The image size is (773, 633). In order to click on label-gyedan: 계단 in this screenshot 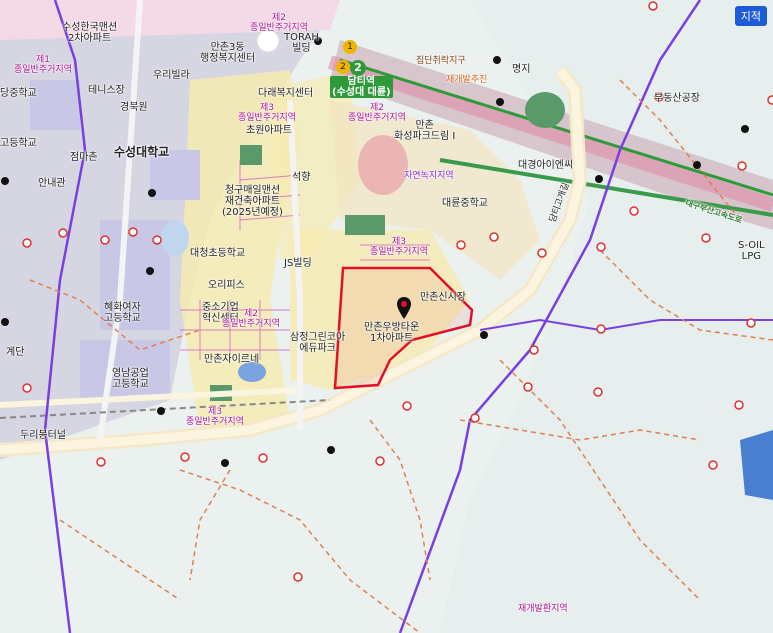, I will do `click(15, 352)`.